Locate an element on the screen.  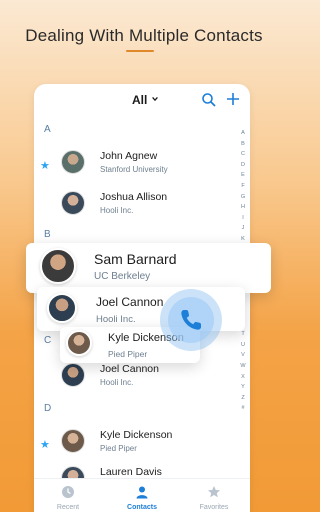
clock-icon is located at coordinates (68, 492).